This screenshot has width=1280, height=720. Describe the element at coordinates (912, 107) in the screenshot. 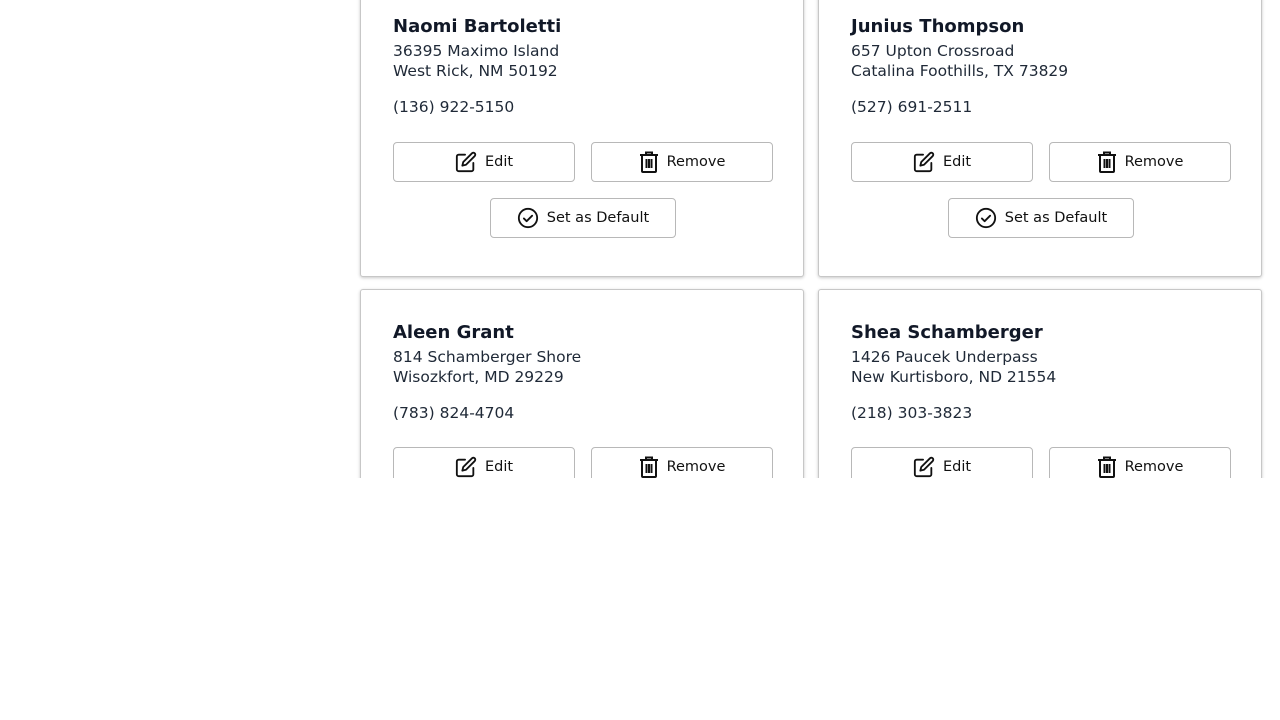

I see `address-phone: (527) 691-2511` at that location.